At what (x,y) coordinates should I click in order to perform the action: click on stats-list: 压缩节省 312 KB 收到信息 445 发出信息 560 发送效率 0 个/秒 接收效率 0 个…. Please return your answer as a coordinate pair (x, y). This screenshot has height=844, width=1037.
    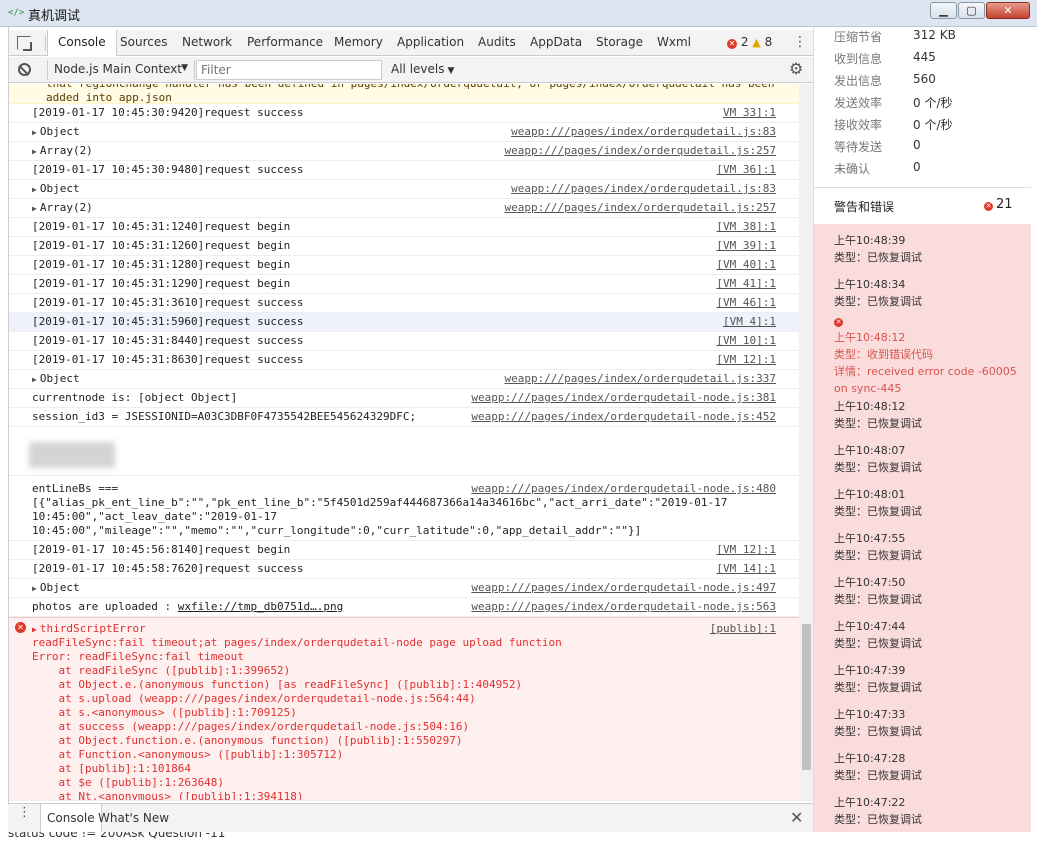
    Looking at the image, I should click on (922, 107).